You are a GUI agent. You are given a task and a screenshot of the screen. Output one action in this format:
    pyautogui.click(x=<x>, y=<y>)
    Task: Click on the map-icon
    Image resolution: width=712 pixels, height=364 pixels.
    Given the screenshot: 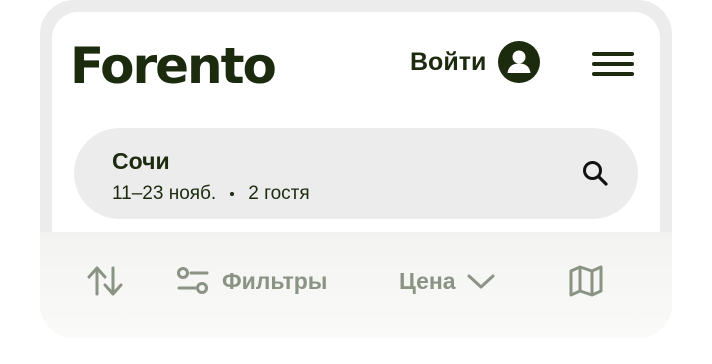 What is the action you would take?
    pyautogui.click(x=586, y=281)
    